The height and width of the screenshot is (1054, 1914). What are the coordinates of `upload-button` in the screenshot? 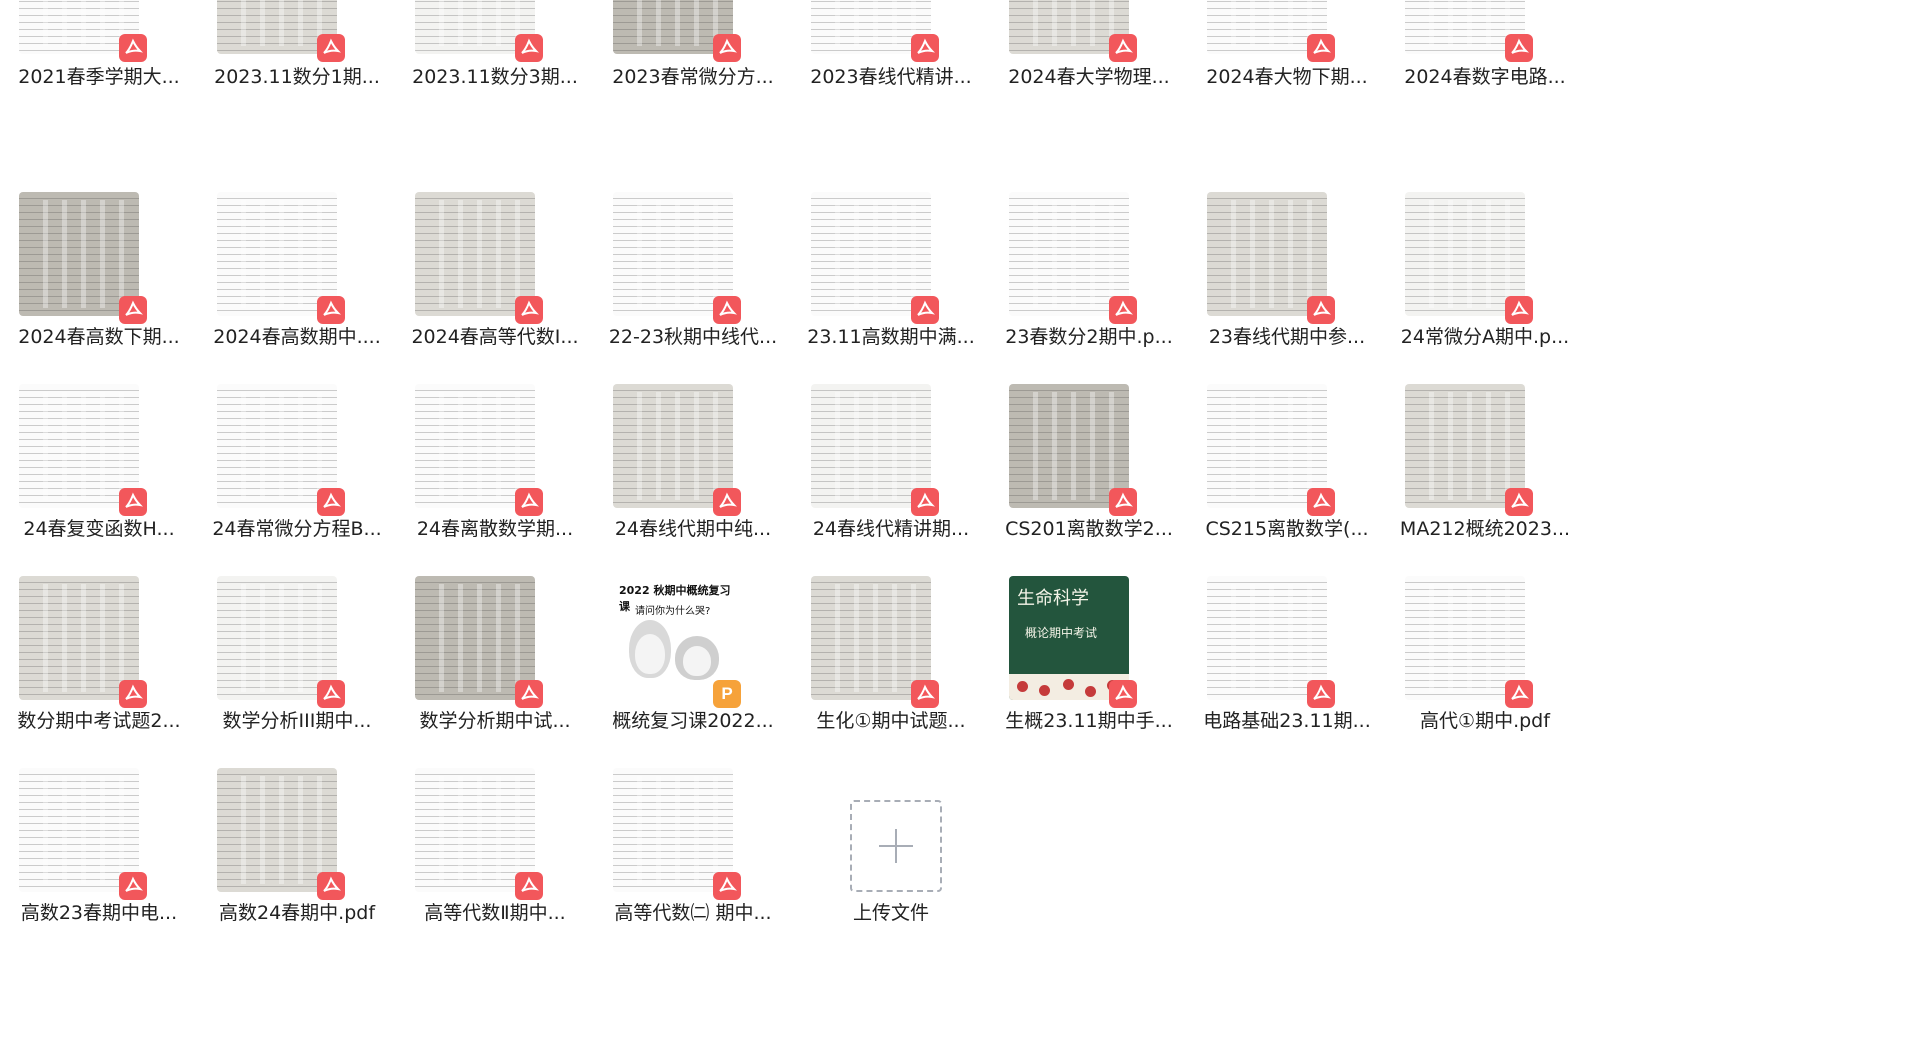 It's located at (896, 846).